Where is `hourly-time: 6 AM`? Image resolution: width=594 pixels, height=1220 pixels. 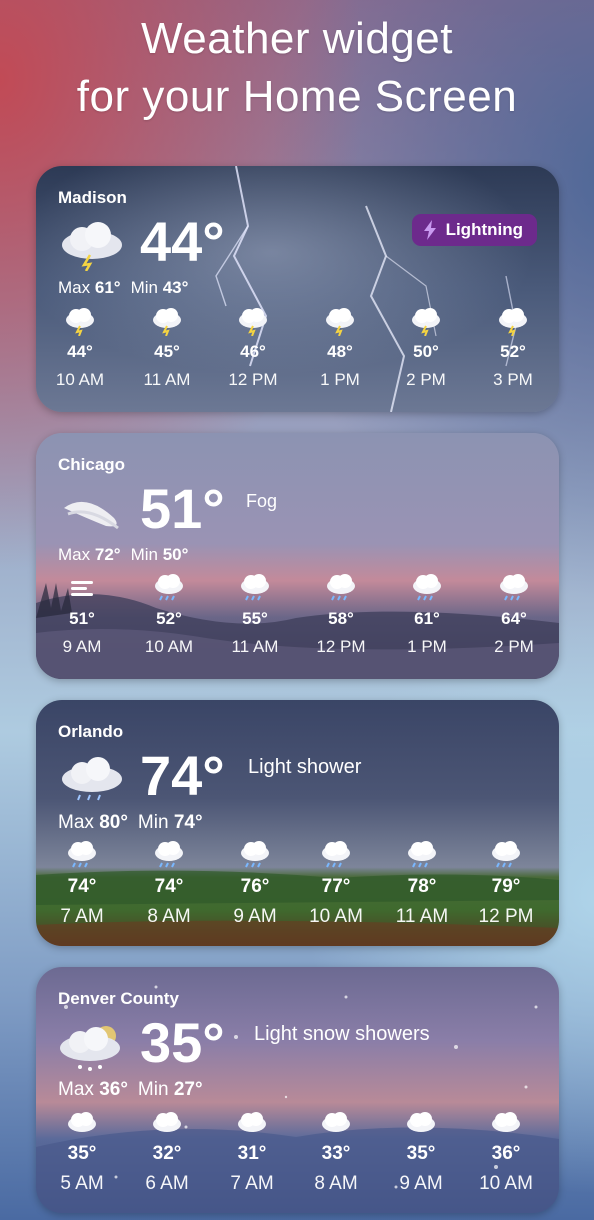
hourly-time: 6 AM is located at coordinates (167, 1183).